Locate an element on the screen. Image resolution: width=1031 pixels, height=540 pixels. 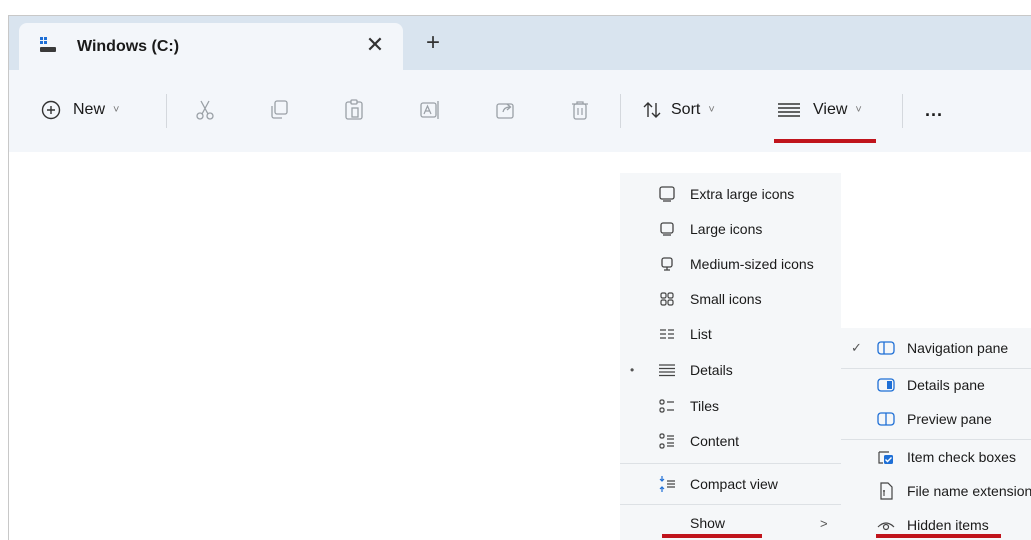
share-icon is located at coordinates (505, 111).